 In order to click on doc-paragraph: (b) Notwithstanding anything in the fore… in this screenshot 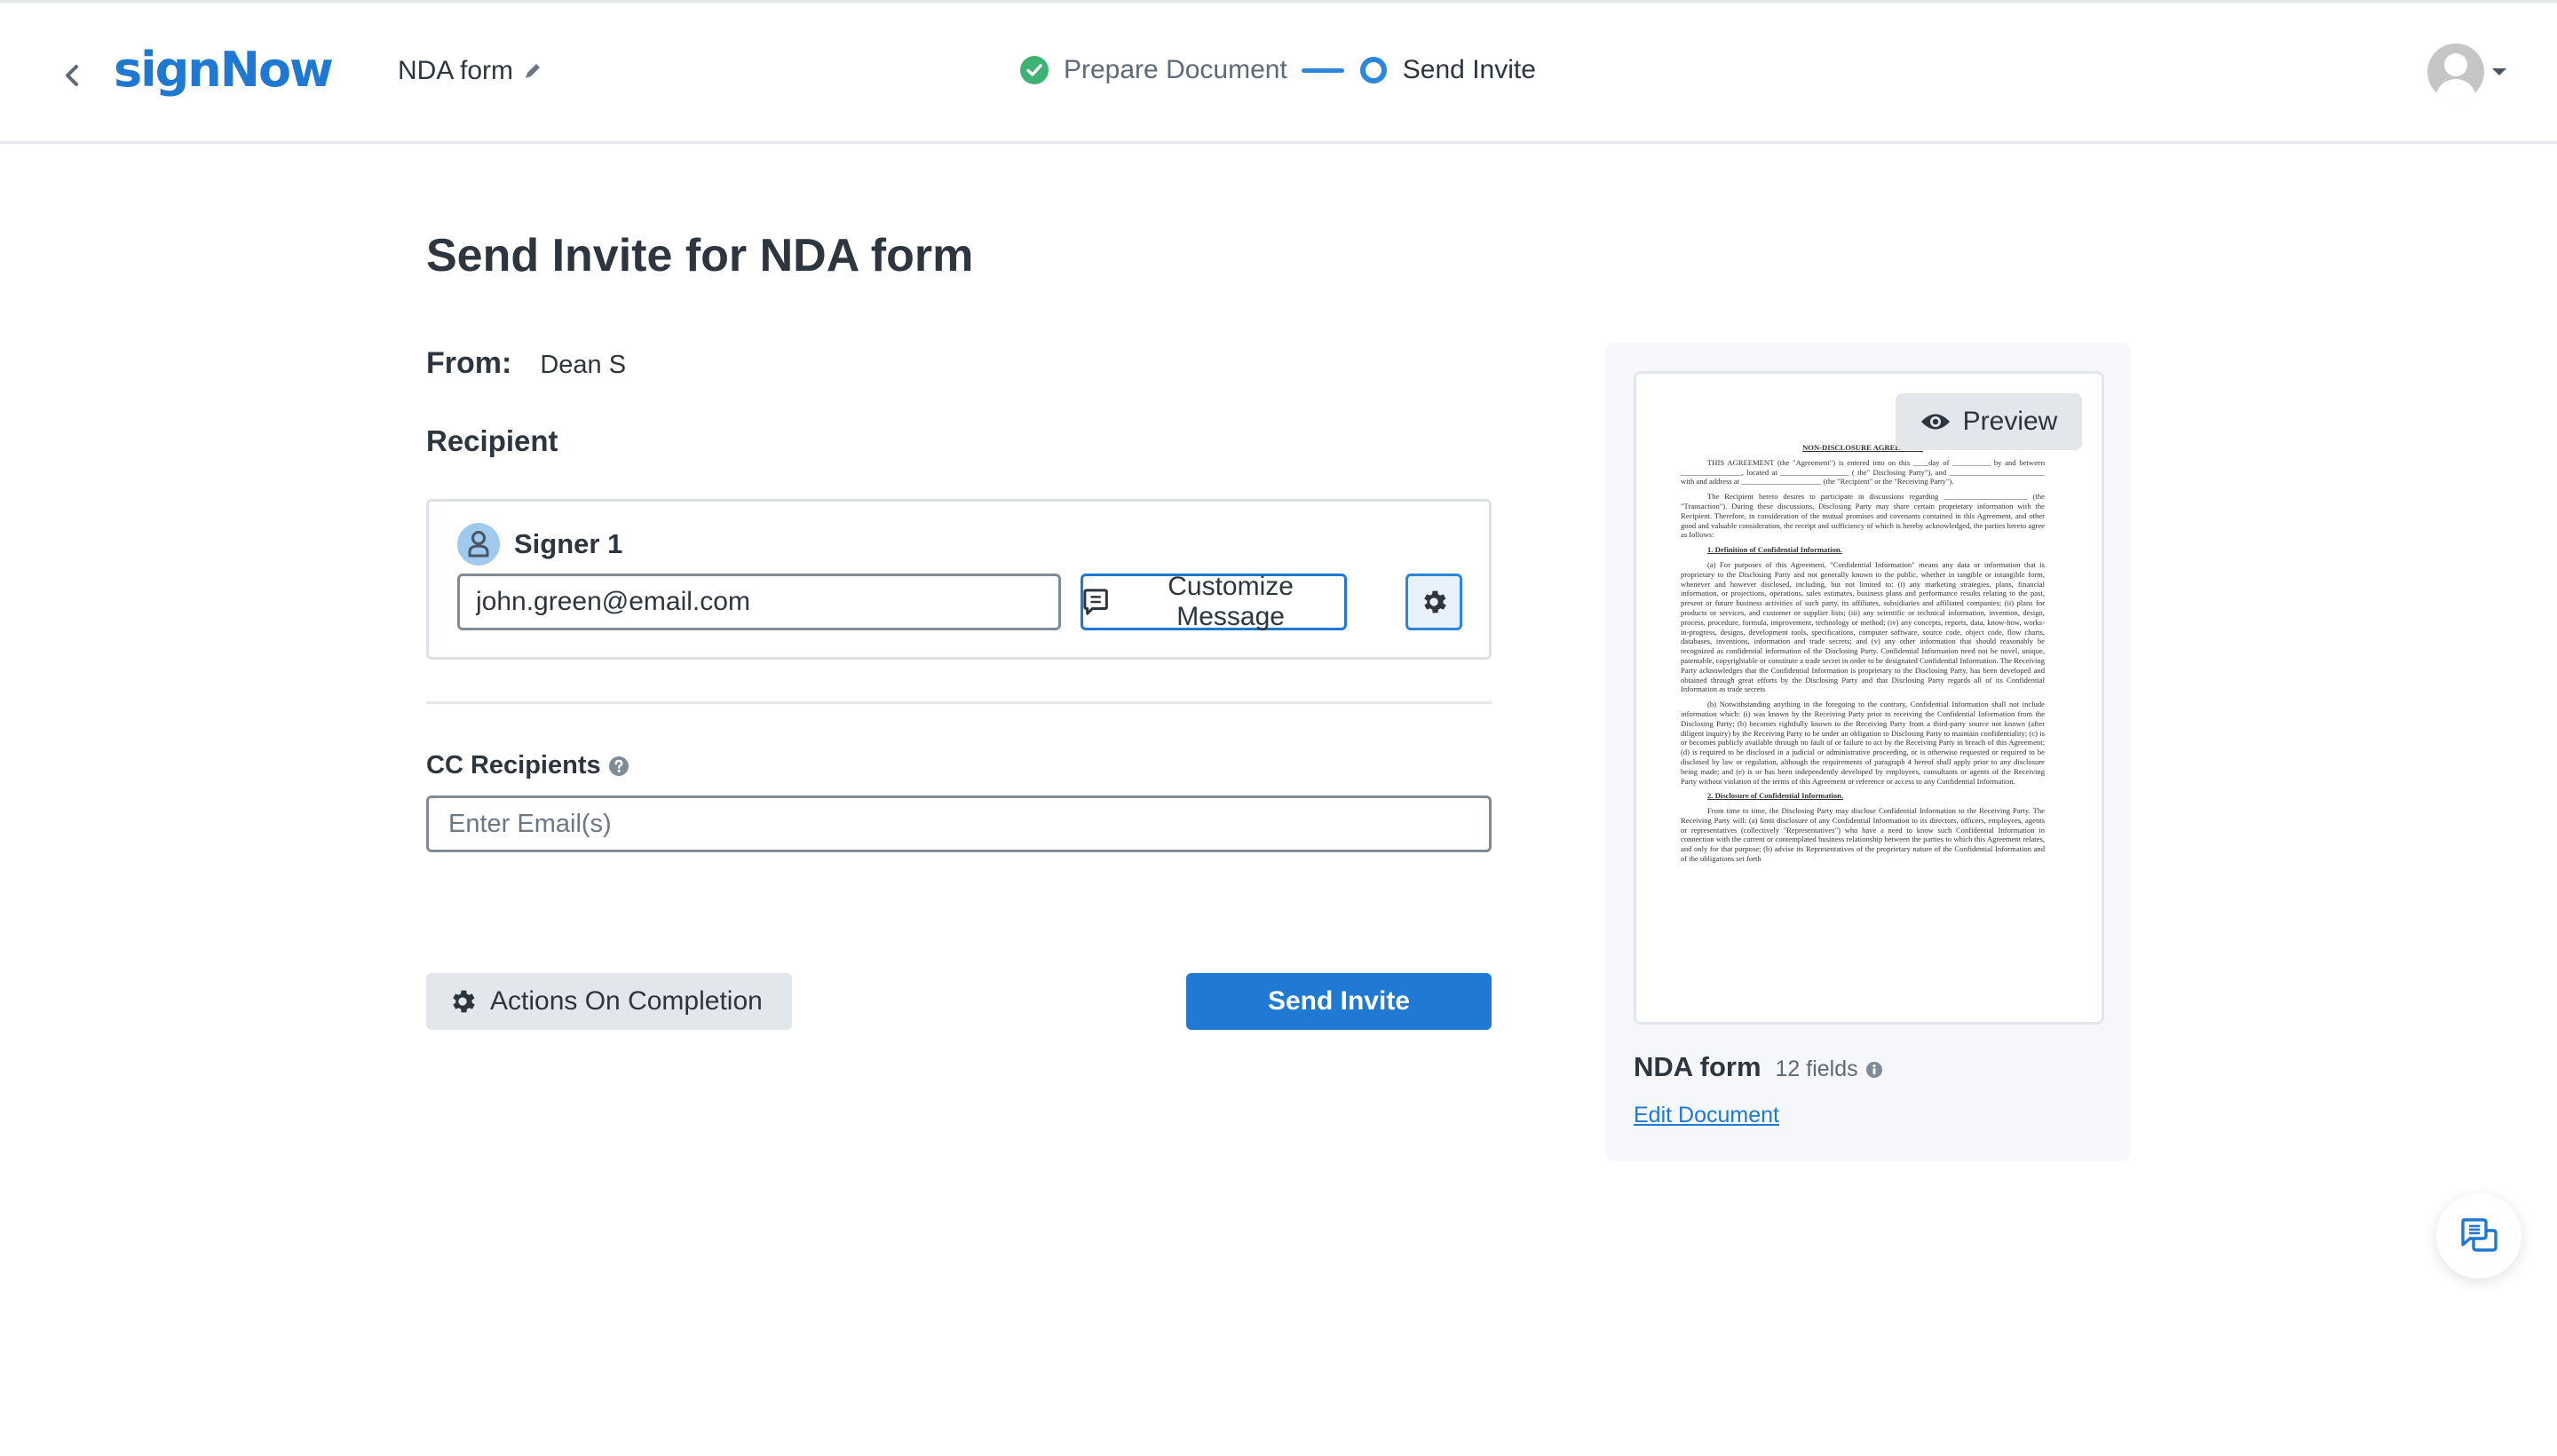, I will do `click(1863, 743)`.